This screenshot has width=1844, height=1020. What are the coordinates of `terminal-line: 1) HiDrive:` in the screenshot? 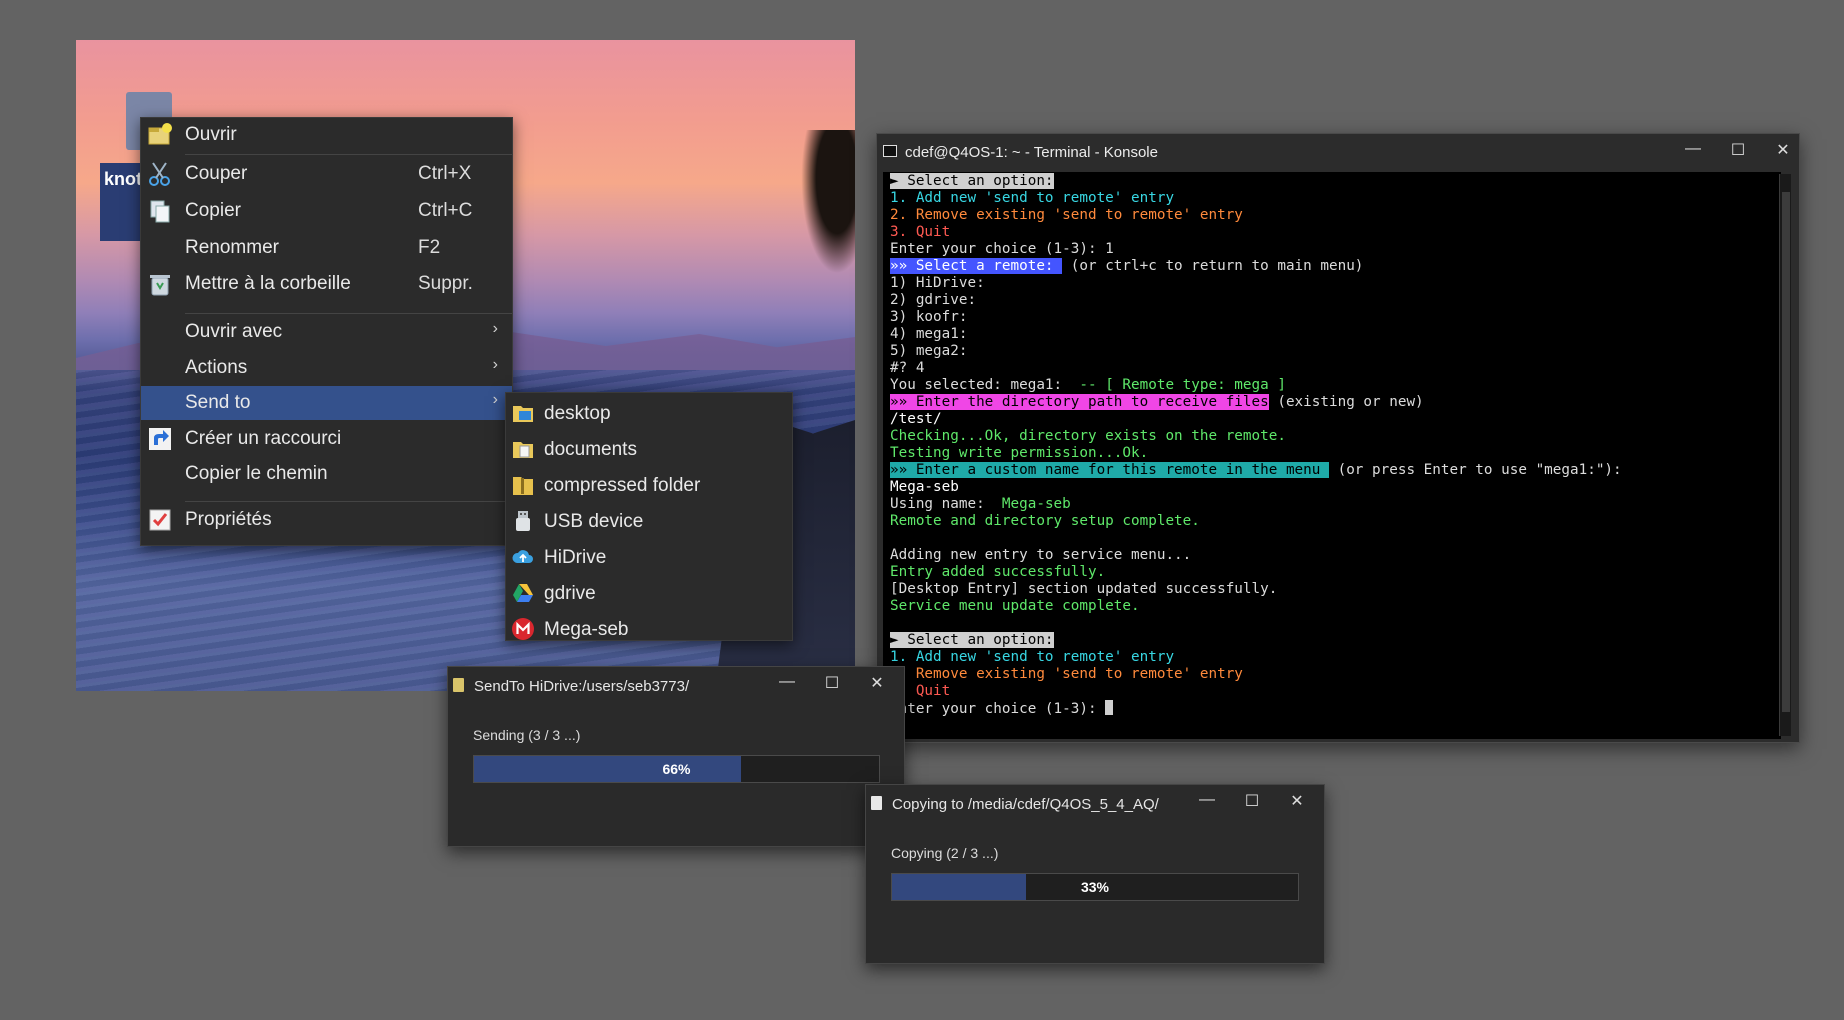 It's located at (1335, 283).